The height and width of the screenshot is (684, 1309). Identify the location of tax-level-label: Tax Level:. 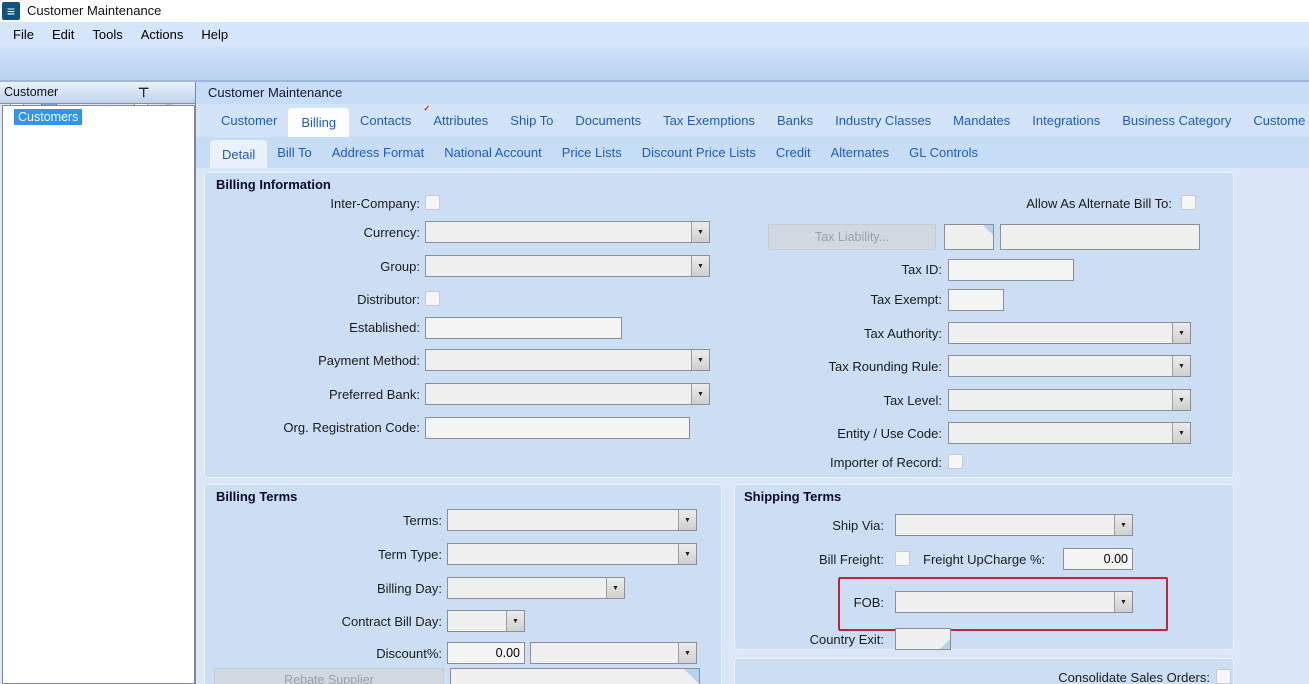
(912, 400).